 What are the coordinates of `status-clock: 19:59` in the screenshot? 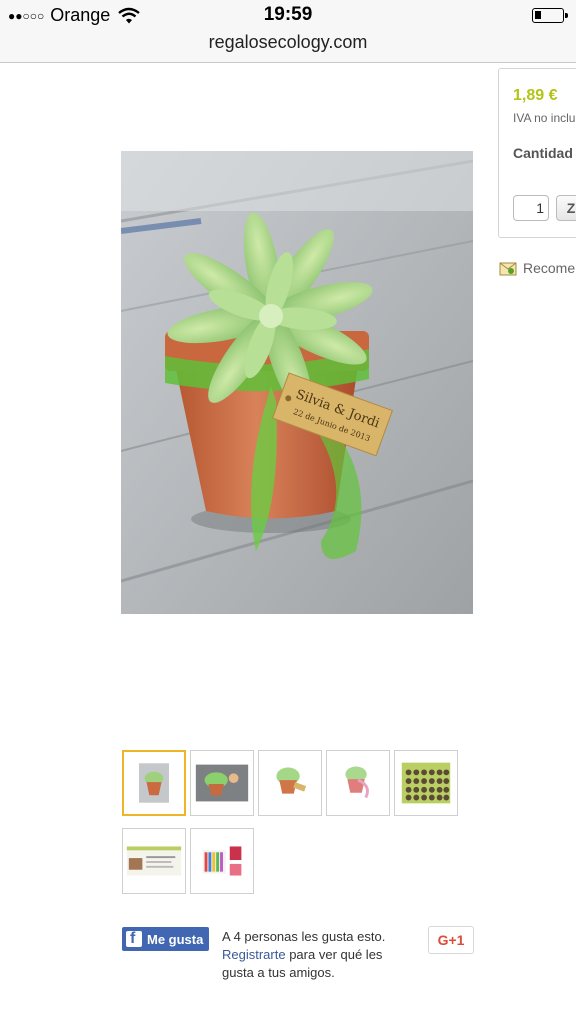 It's located at (288, 14).